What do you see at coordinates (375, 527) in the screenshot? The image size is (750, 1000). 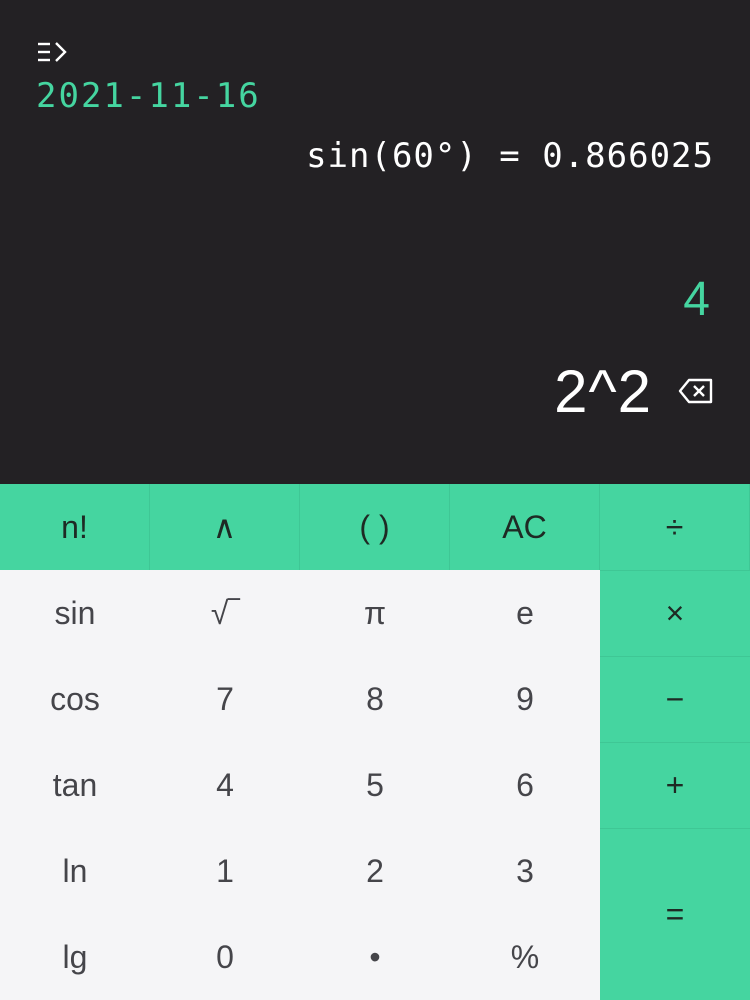 I see `parentheses-key: ( )` at bounding box center [375, 527].